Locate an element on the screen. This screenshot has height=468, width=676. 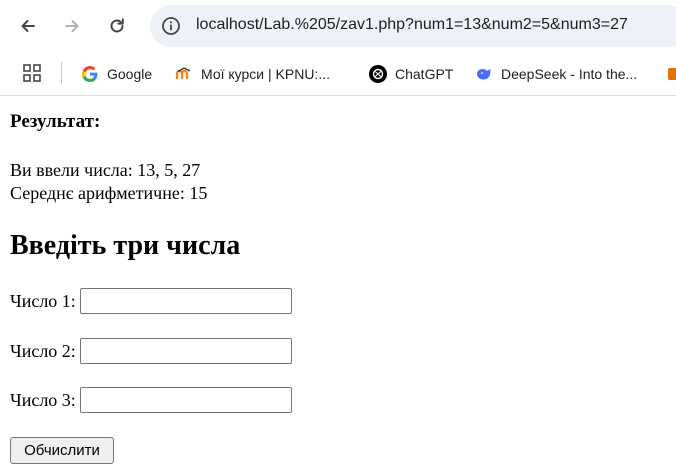
field-row-num3: Число 3: is located at coordinates (151, 400).